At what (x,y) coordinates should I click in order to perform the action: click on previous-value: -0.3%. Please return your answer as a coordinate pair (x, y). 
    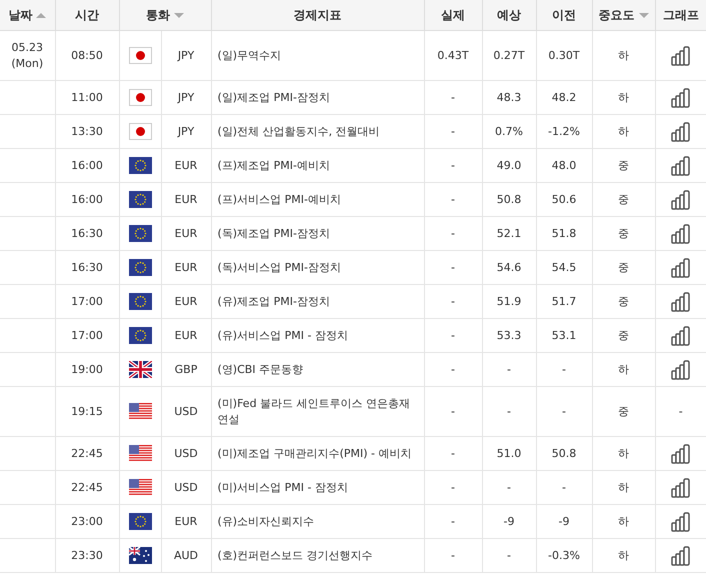
    Looking at the image, I should click on (564, 555).